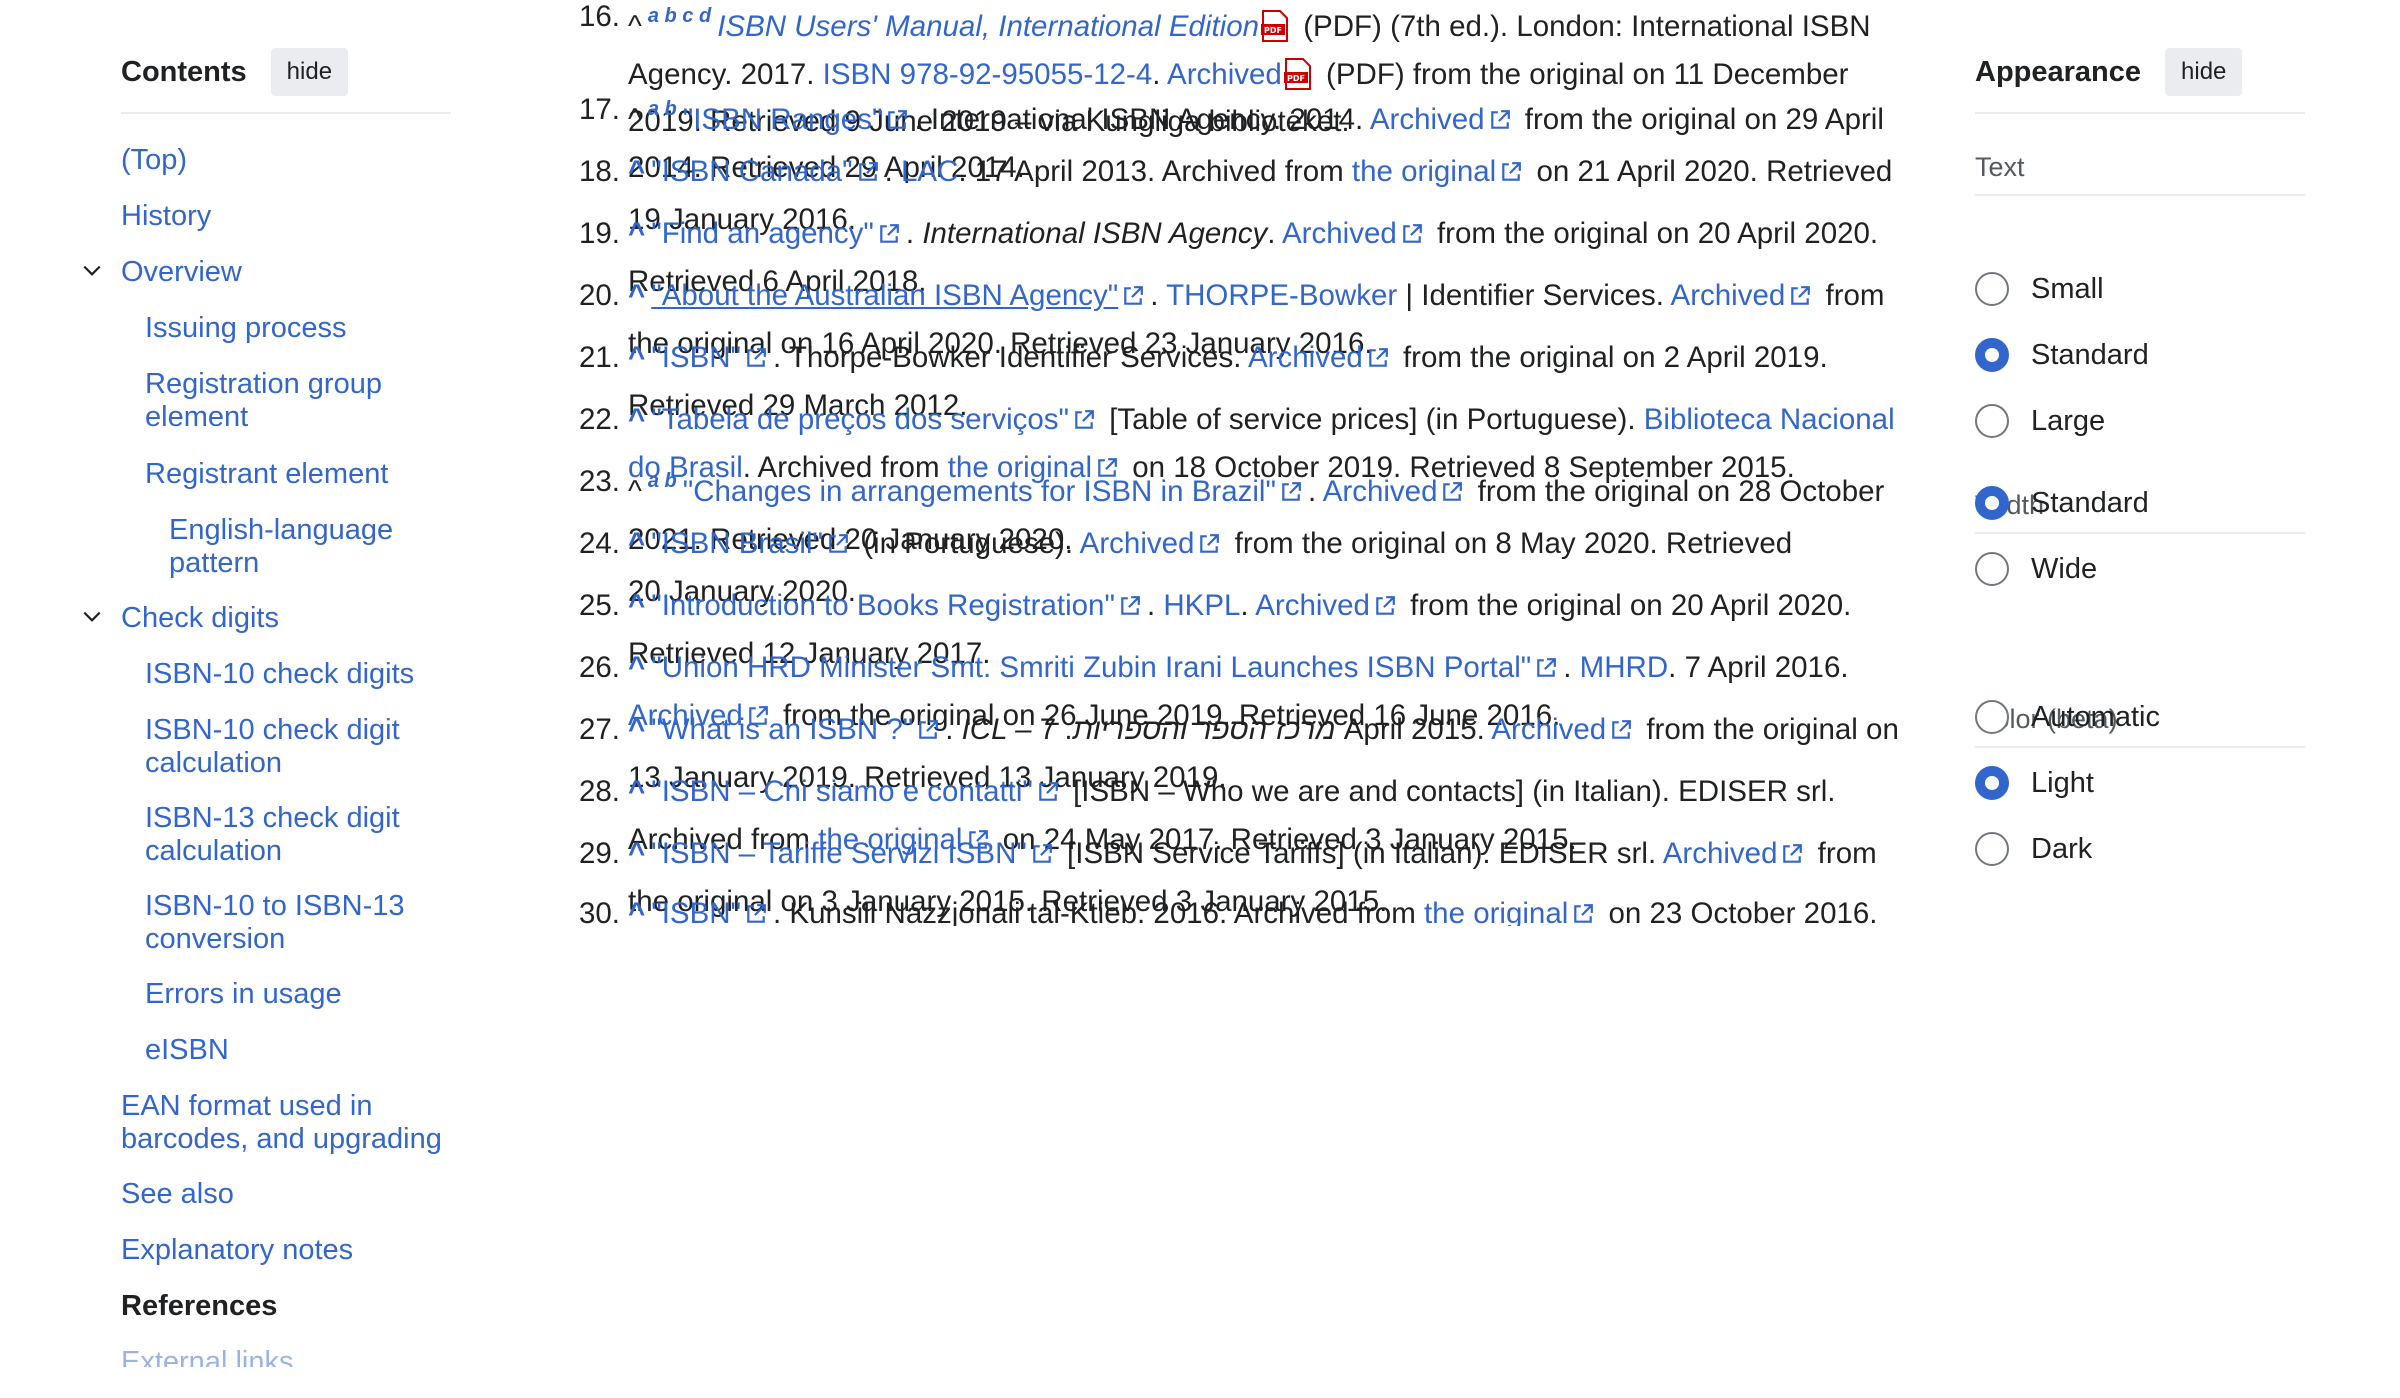  What do you see at coordinates (2036, 569) in the screenshot?
I see `width-wide-option: Wide` at bounding box center [2036, 569].